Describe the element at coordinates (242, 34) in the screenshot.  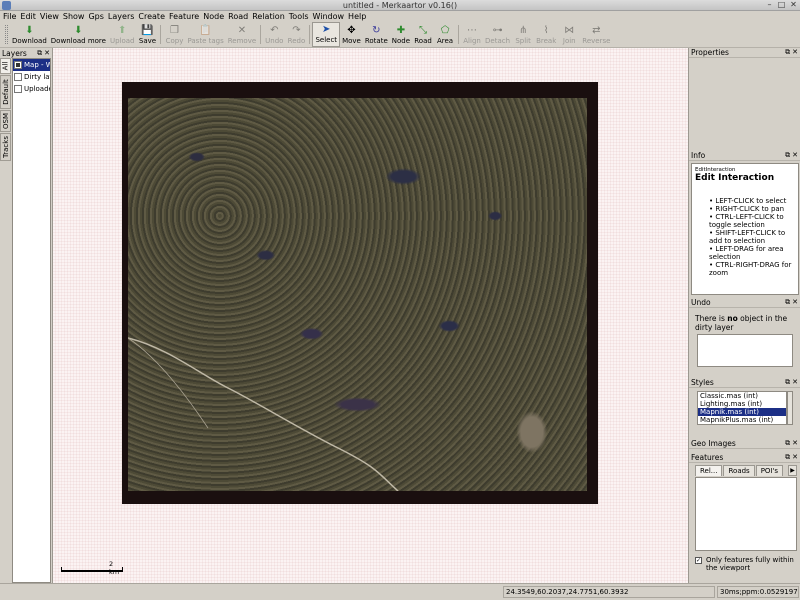
I see `remove-button: ✕ Remove` at that location.